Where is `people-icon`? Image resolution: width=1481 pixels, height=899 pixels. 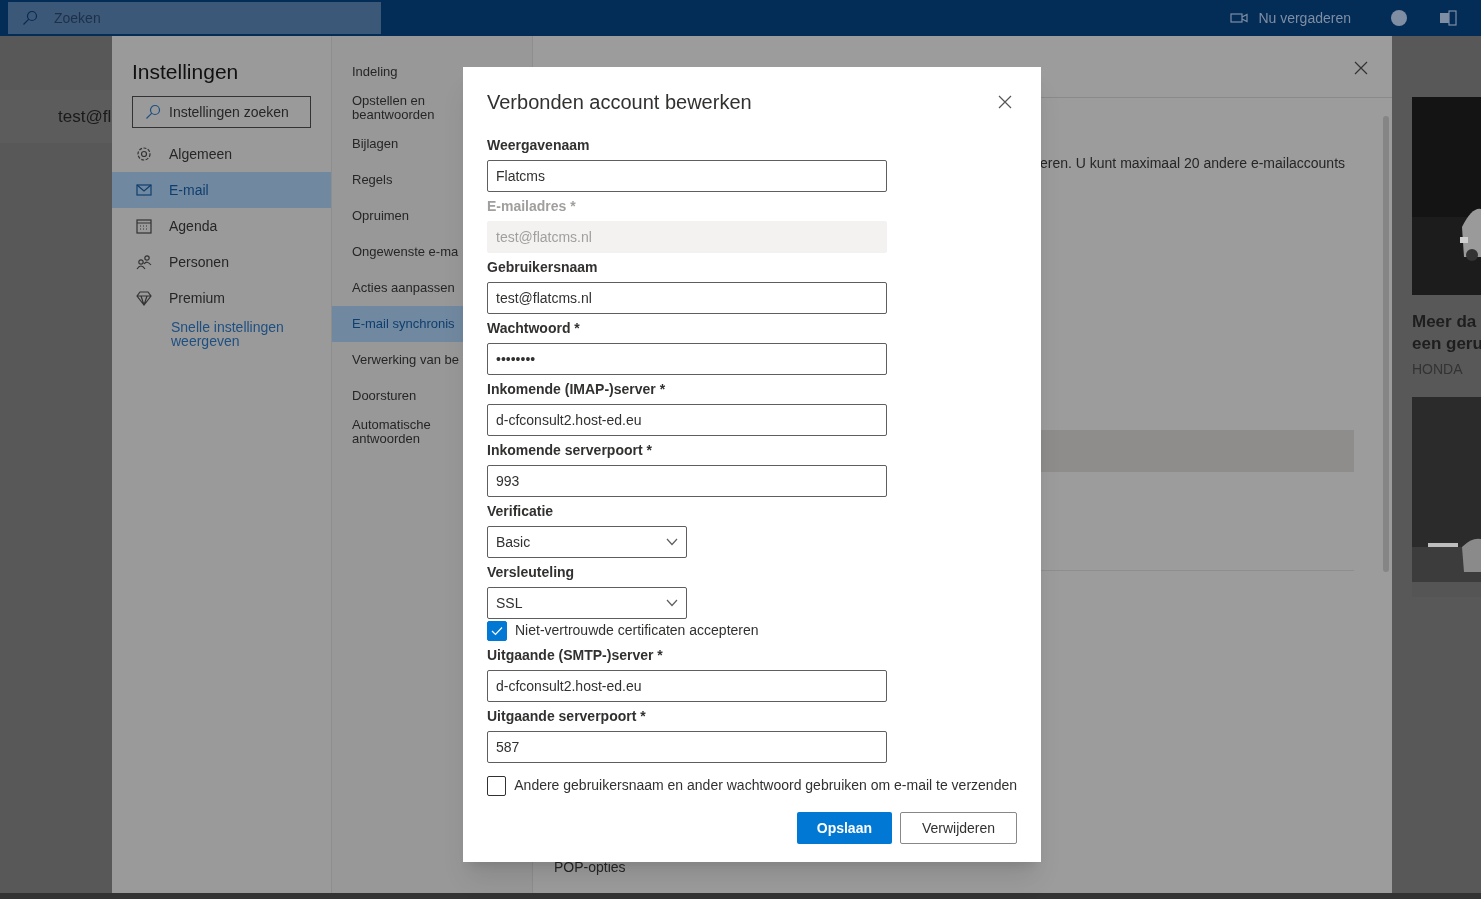
people-icon is located at coordinates (144, 262).